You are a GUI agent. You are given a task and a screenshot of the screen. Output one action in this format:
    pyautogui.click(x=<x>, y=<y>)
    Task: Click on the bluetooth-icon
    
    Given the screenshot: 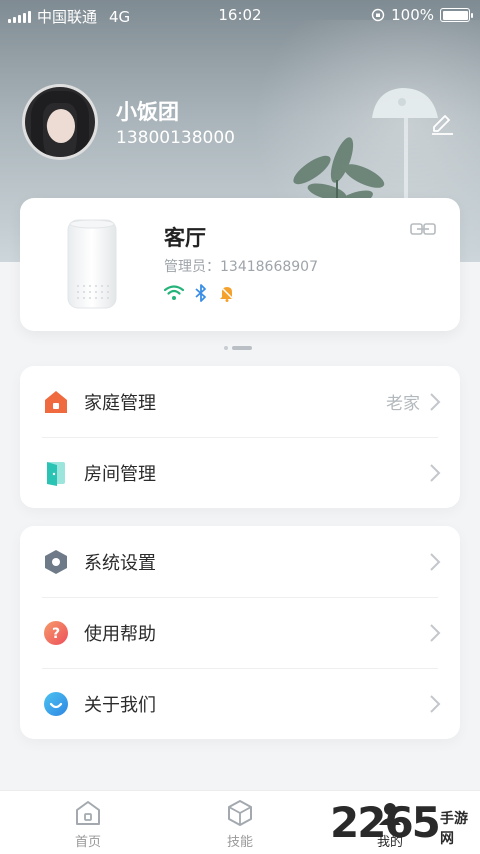 What is the action you would take?
    pyautogui.click(x=200, y=293)
    